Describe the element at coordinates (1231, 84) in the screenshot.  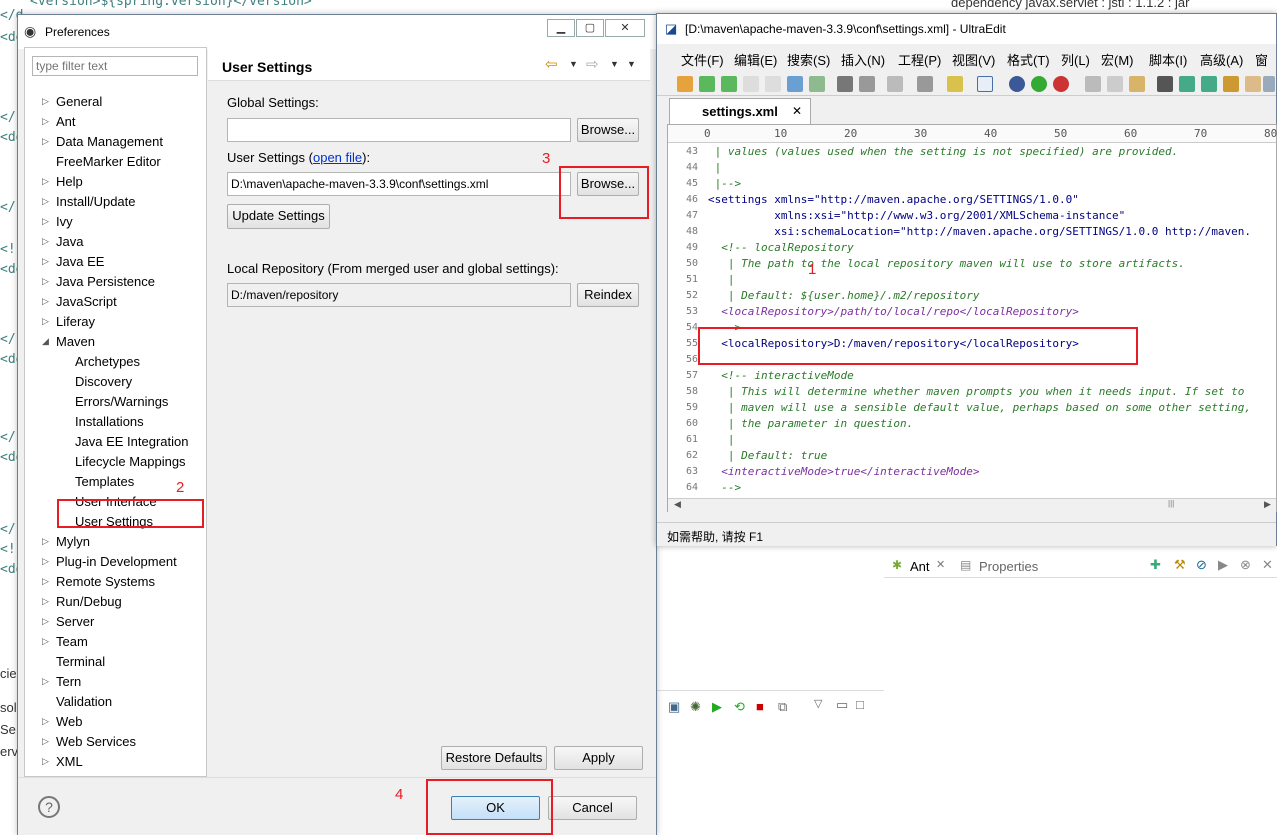
I see `replace-icon` at that location.